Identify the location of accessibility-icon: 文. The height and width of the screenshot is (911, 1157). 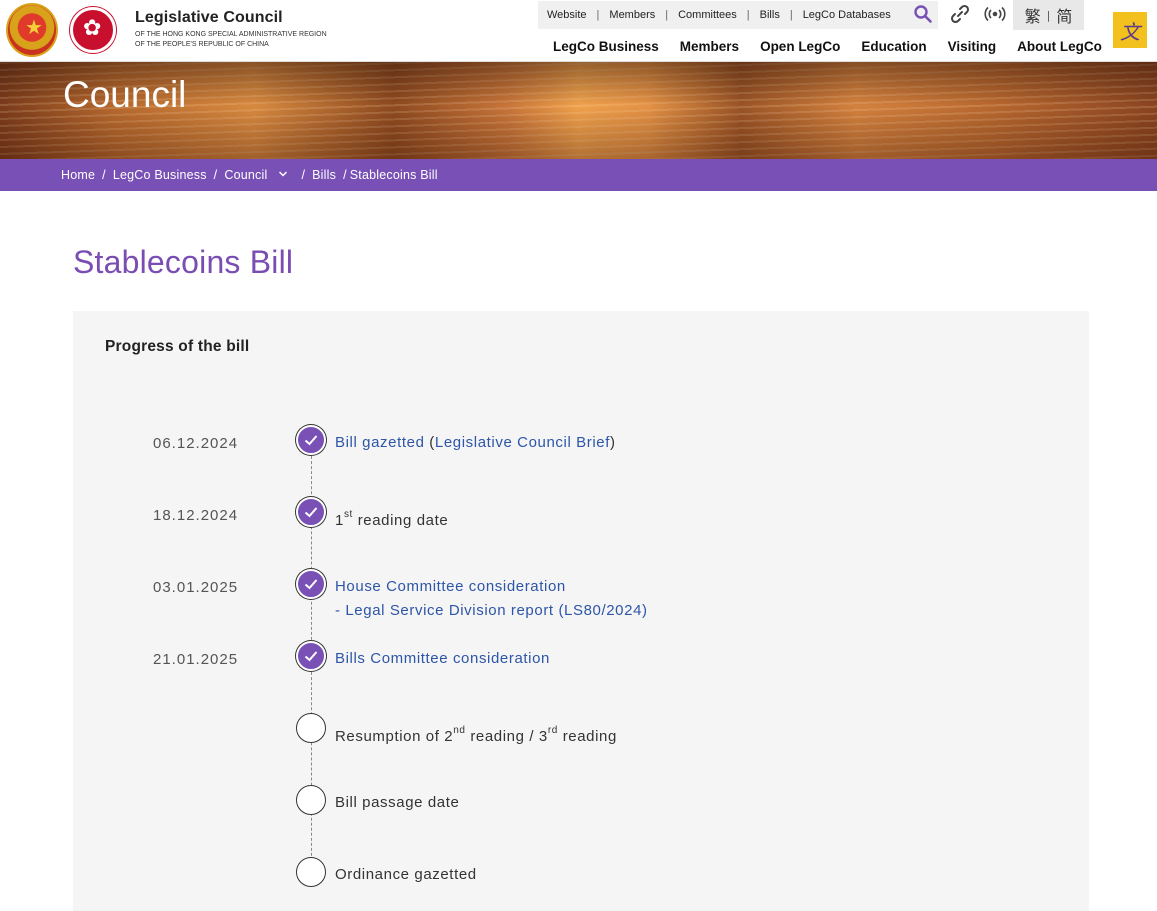
(1130, 30).